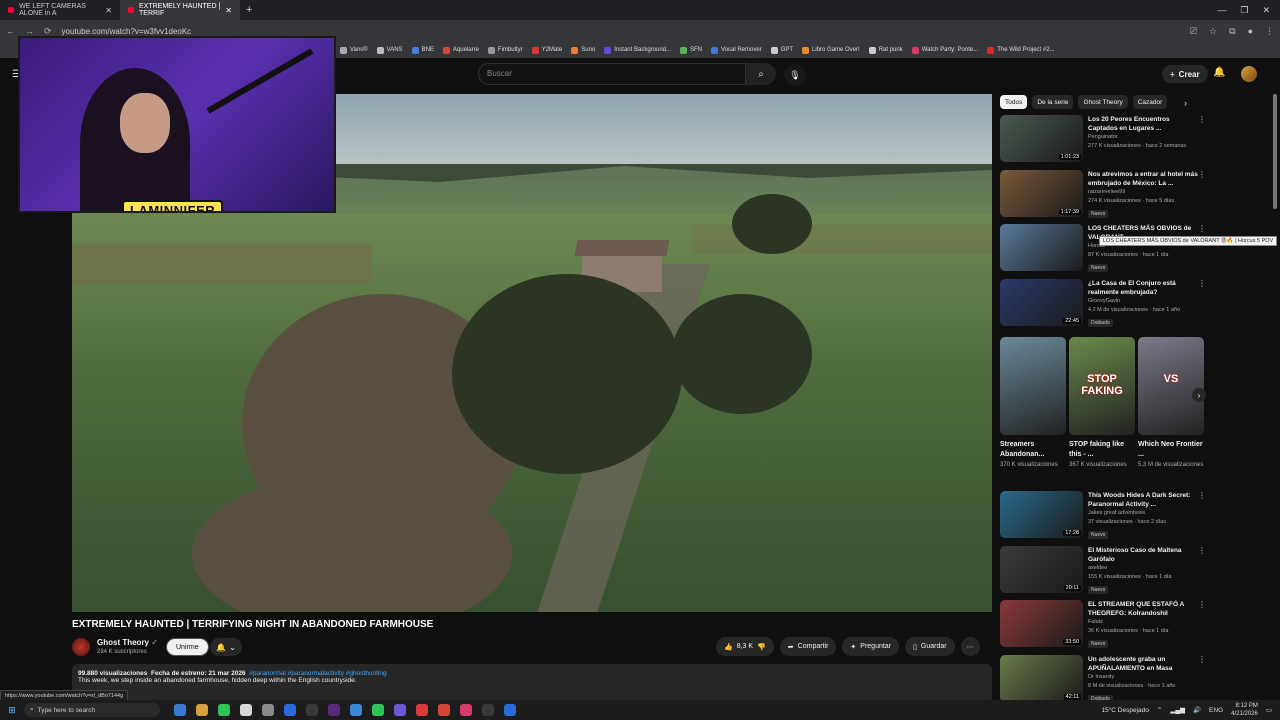 The height and width of the screenshot is (720, 1280). Describe the element at coordinates (187, 647) in the screenshot. I see `join-button: Unirme` at that location.